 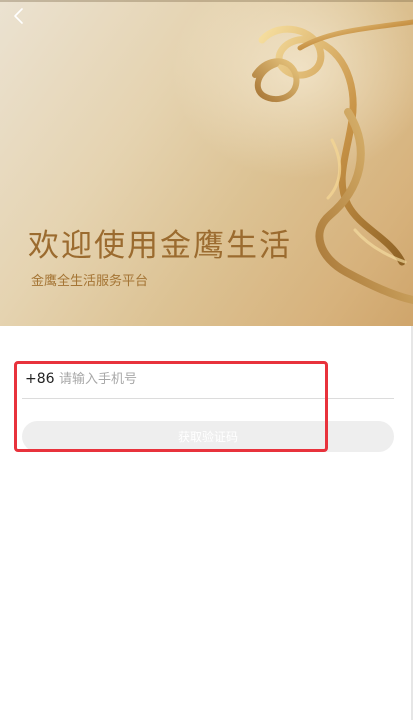 I want to click on back-button, so click(x=19, y=16).